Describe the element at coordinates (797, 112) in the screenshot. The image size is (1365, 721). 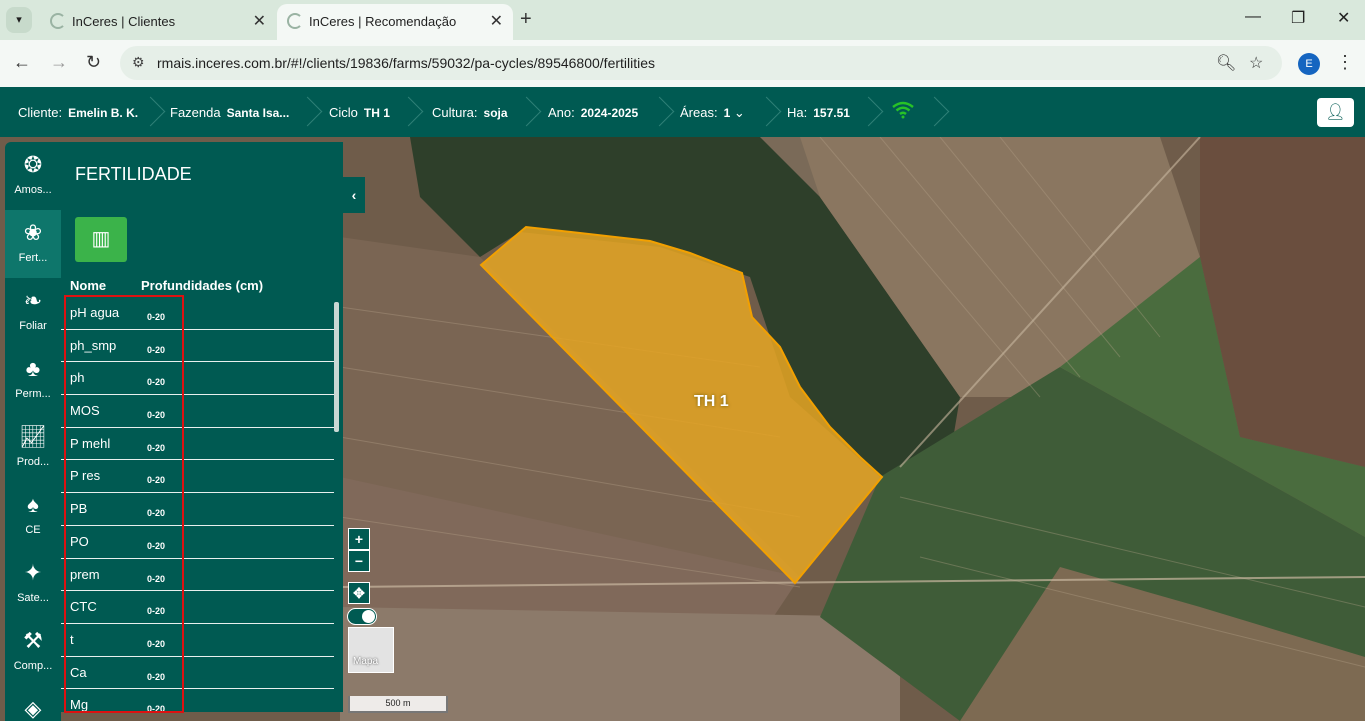
I see `ha-label: Ha:` at that location.